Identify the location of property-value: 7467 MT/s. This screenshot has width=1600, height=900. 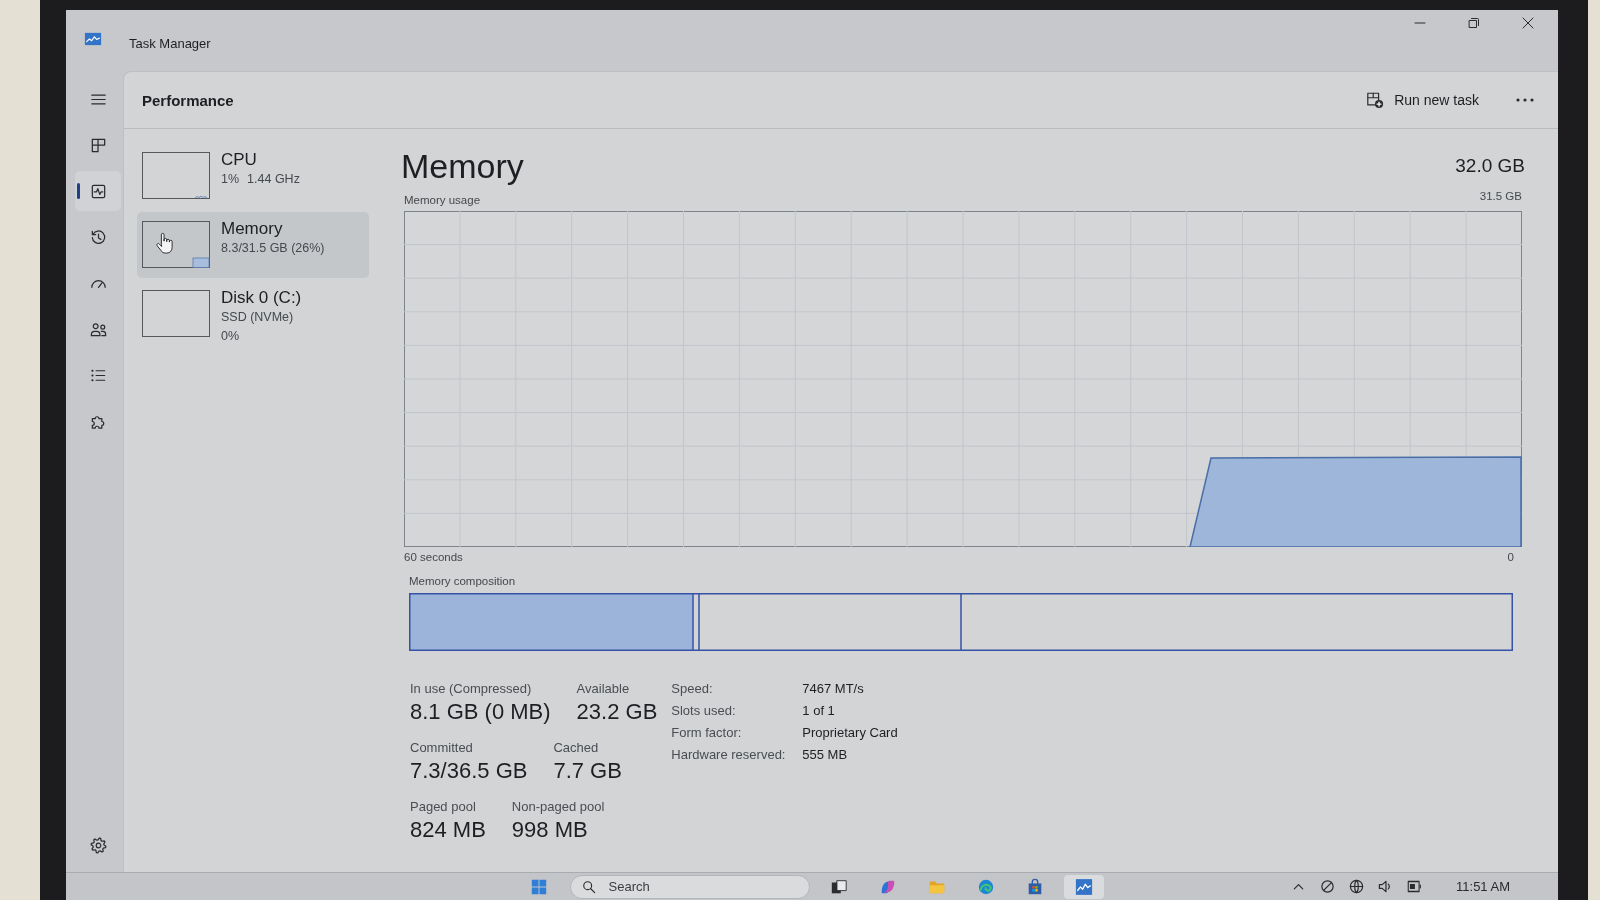
(833, 689).